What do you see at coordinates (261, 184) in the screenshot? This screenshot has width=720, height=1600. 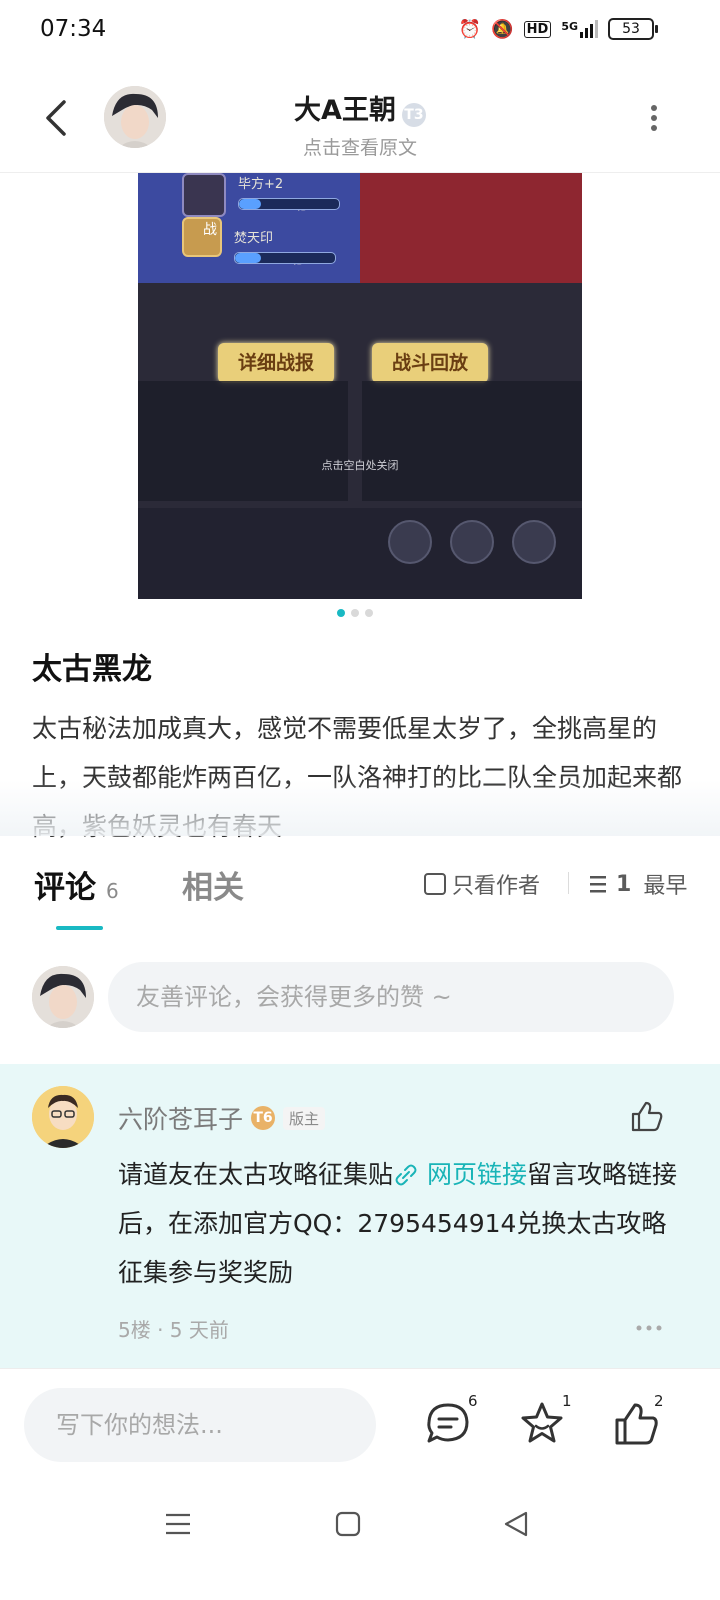 I see `row1-name: 毕方+2` at bounding box center [261, 184].